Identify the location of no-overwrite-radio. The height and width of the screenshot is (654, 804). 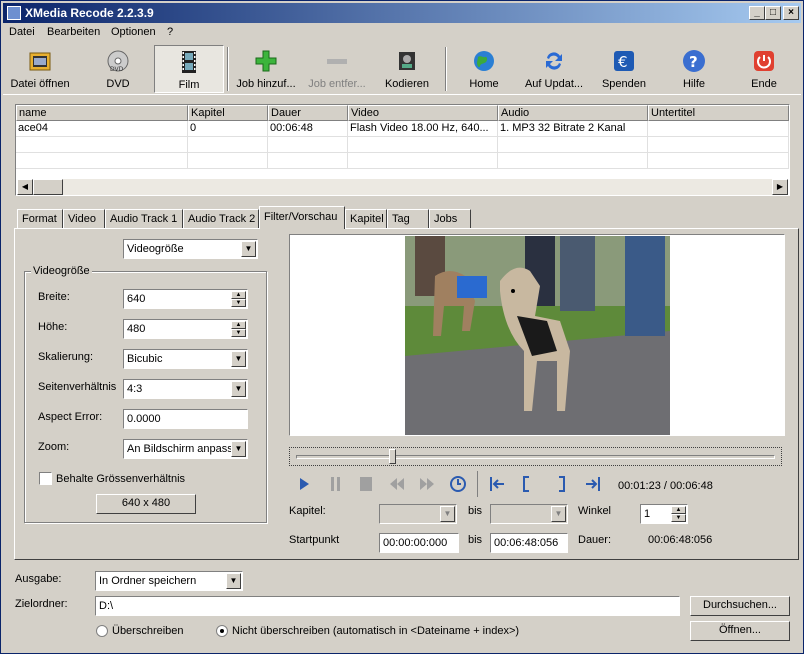
(222, 631).